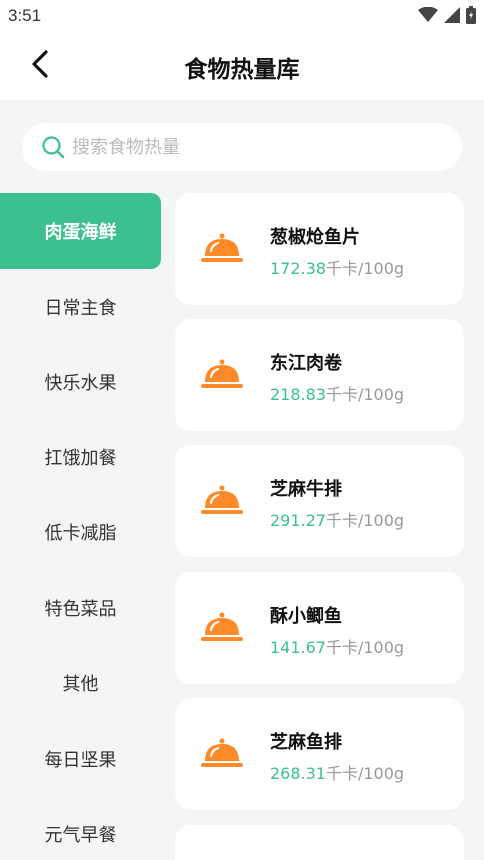 Image resolution: width=484 pixels, height=860 pixels. I want to click on category-item-breakfast: 元气早餐, so click(80, 828).